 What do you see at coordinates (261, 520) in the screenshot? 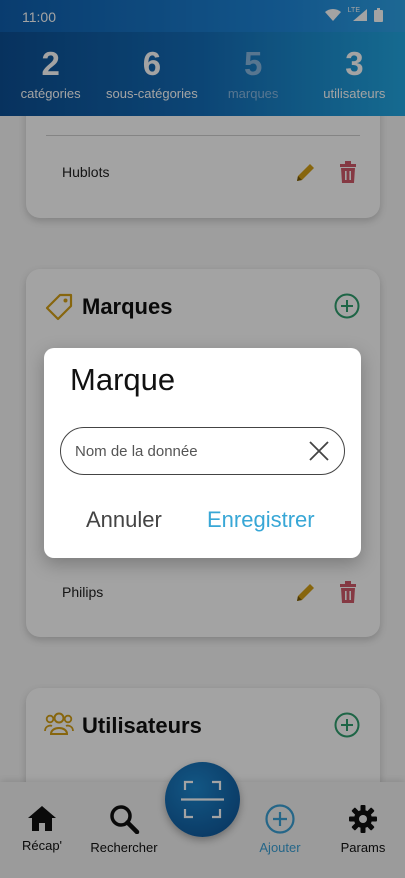
I see `save-button: Enregistrer` at bounding box center [261, 520].